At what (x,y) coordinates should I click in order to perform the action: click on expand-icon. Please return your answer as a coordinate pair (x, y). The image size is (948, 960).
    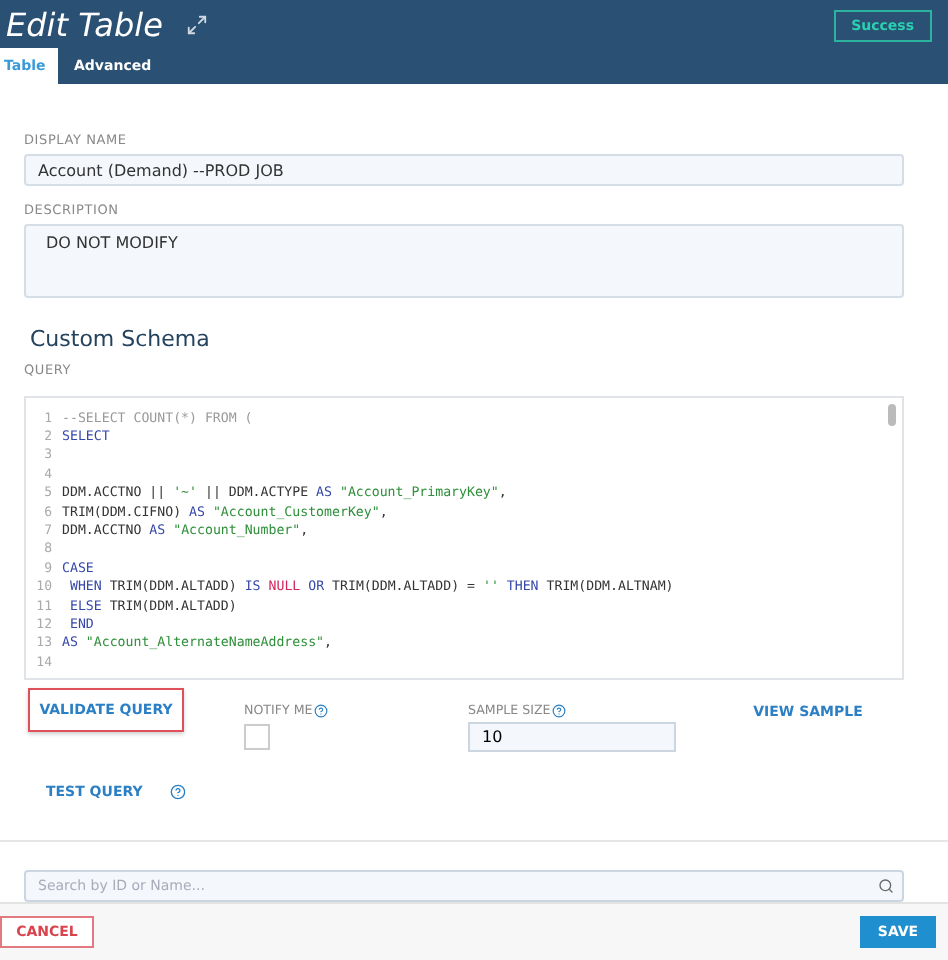
    Looking at the image, I should click on (197, 25).